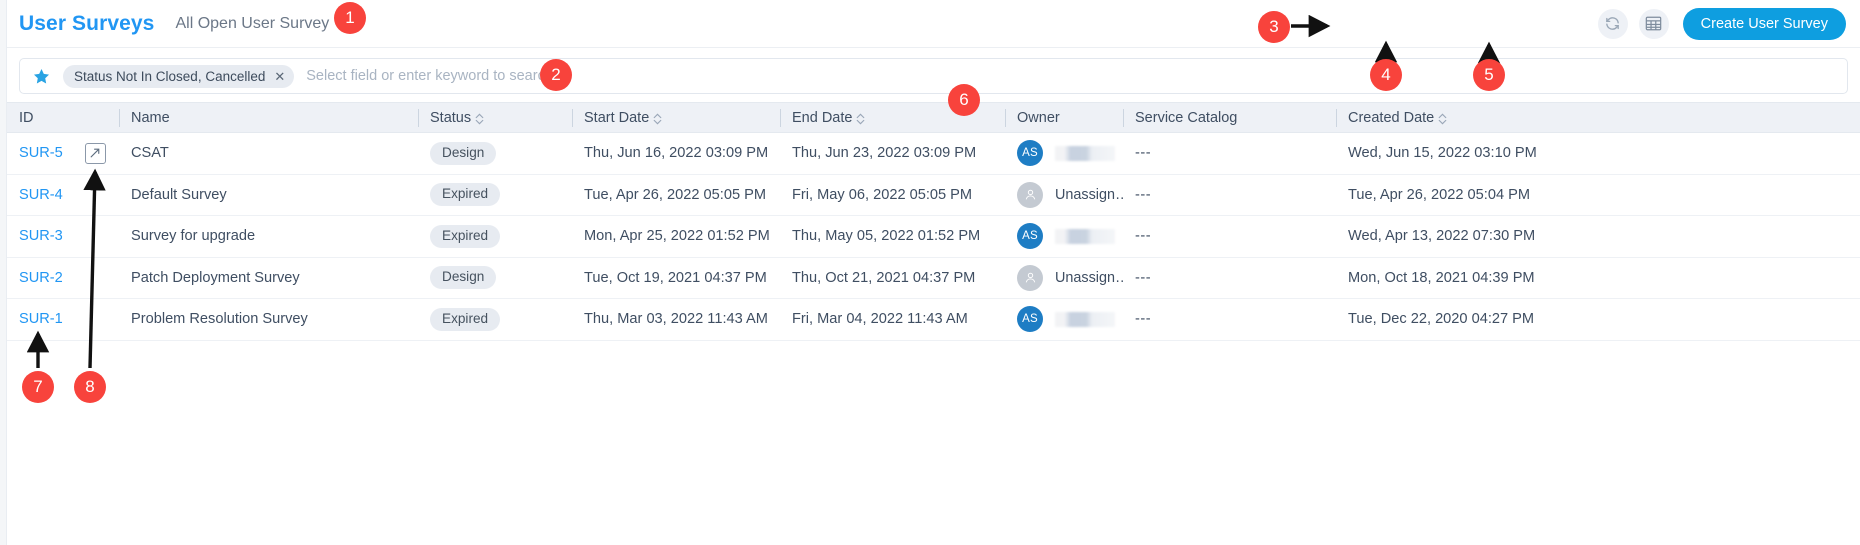 Image resolution: width=1860 pixels, height=545 pixels. I want to click on column-header-label: Start Date, so click(617, 117).